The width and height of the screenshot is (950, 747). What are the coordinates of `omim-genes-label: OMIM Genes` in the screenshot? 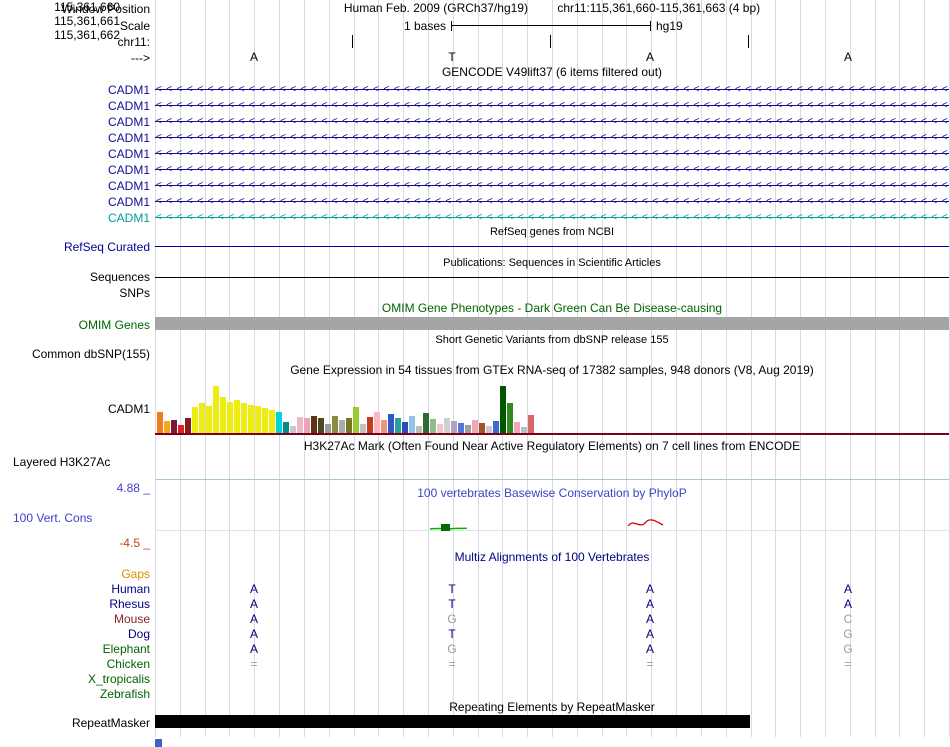 It's located at (75, 325).